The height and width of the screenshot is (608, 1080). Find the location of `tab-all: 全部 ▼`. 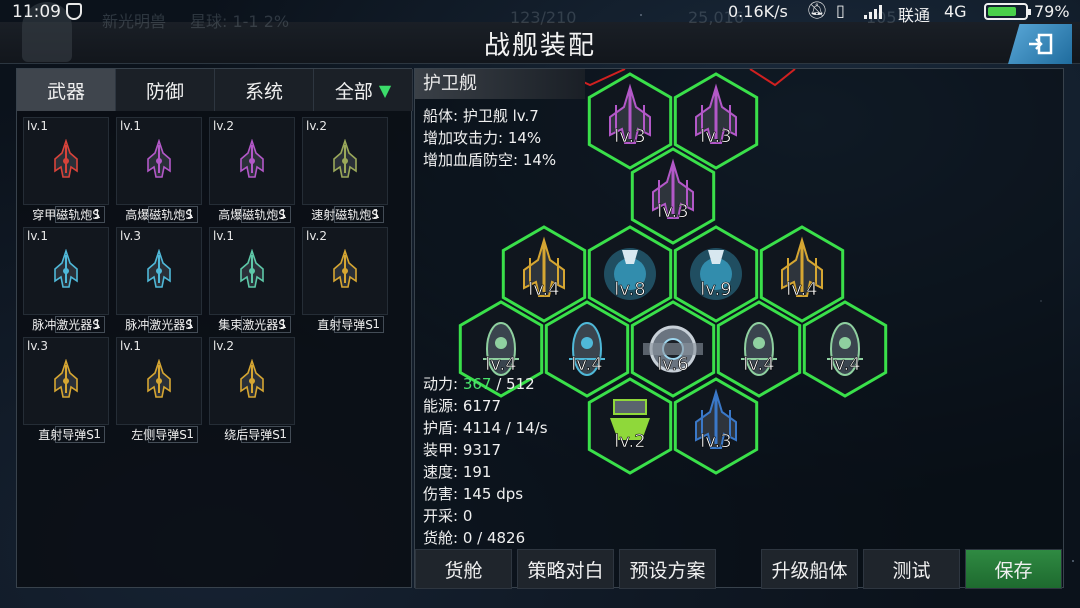

tab-all: 全部 ▼ is located at coordinates (363, 90).